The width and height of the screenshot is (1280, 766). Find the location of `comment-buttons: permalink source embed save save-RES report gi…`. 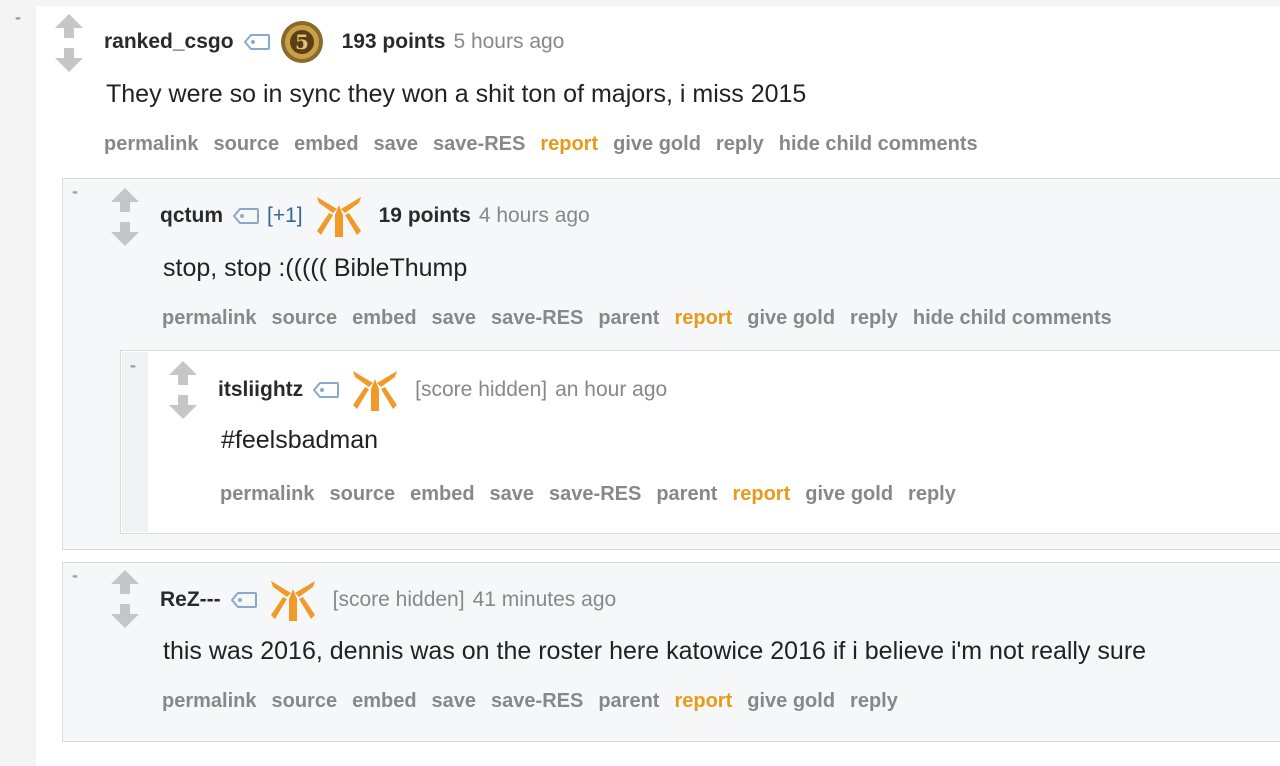

comment-buttons: permalink source embed save save-RES report gi… is located at coordinates (548, 144).